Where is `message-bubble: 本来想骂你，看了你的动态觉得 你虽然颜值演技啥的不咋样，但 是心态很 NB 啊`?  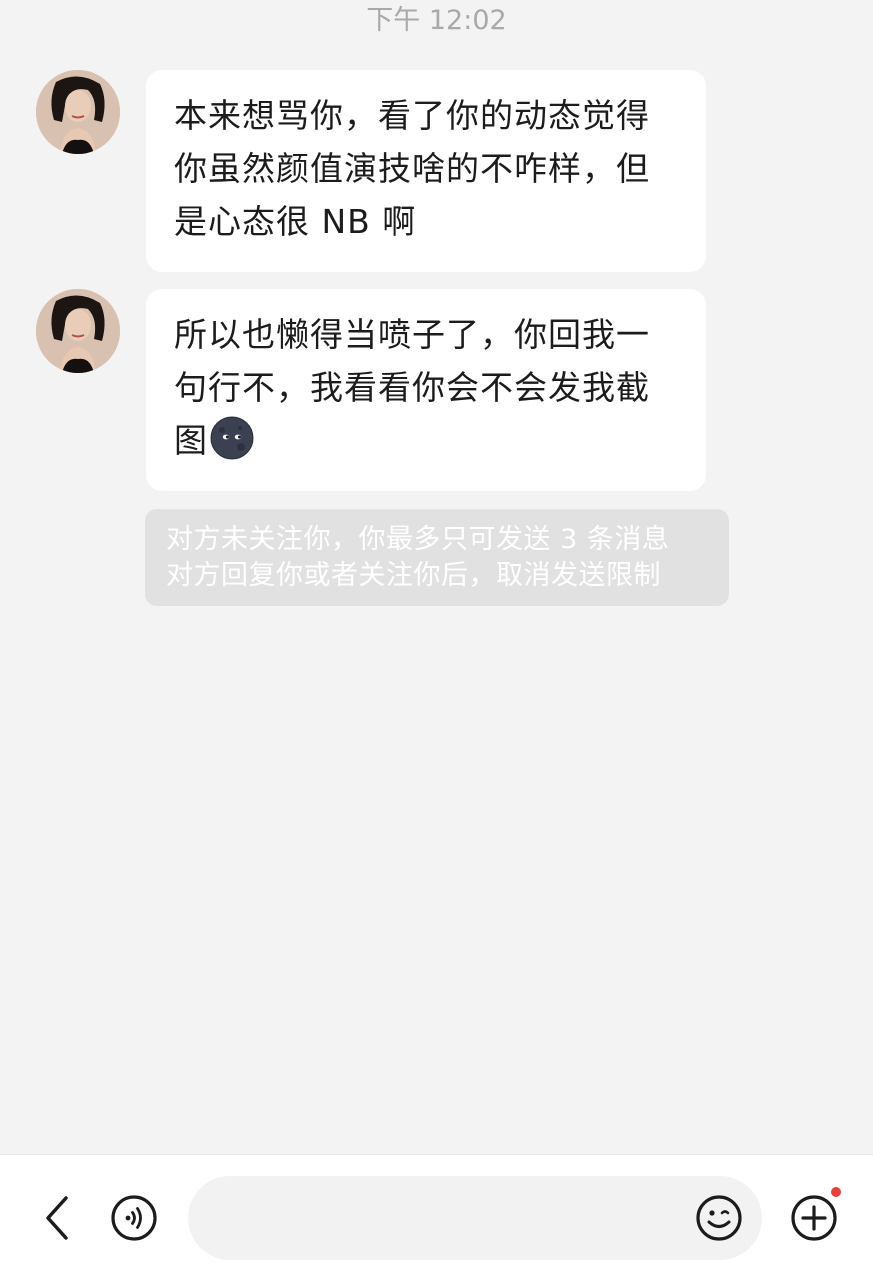 message-bubble: 本来想骂你，看了你的动态觉得 你虽然颜值演技啥的不咋样，但 是心态很 NB 啊 is located at coordinates (426, 171).